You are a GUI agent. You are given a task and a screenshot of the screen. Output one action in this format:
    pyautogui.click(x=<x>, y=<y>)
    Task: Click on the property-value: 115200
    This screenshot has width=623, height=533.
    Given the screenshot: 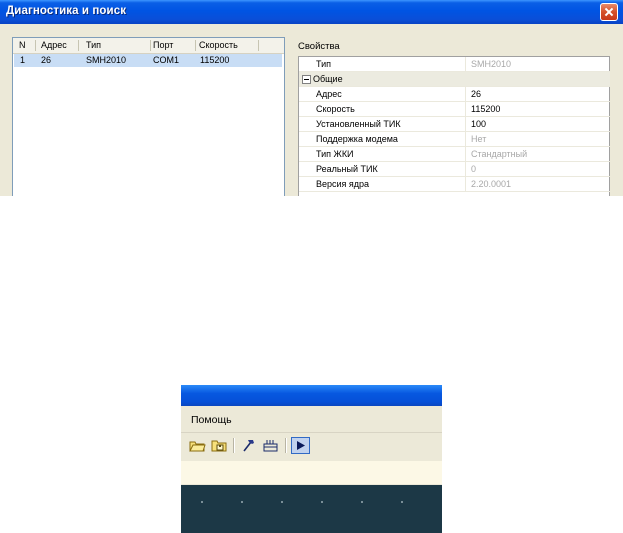 What is the action you would take?
    pyautogui.click(x=485, y=109)
    